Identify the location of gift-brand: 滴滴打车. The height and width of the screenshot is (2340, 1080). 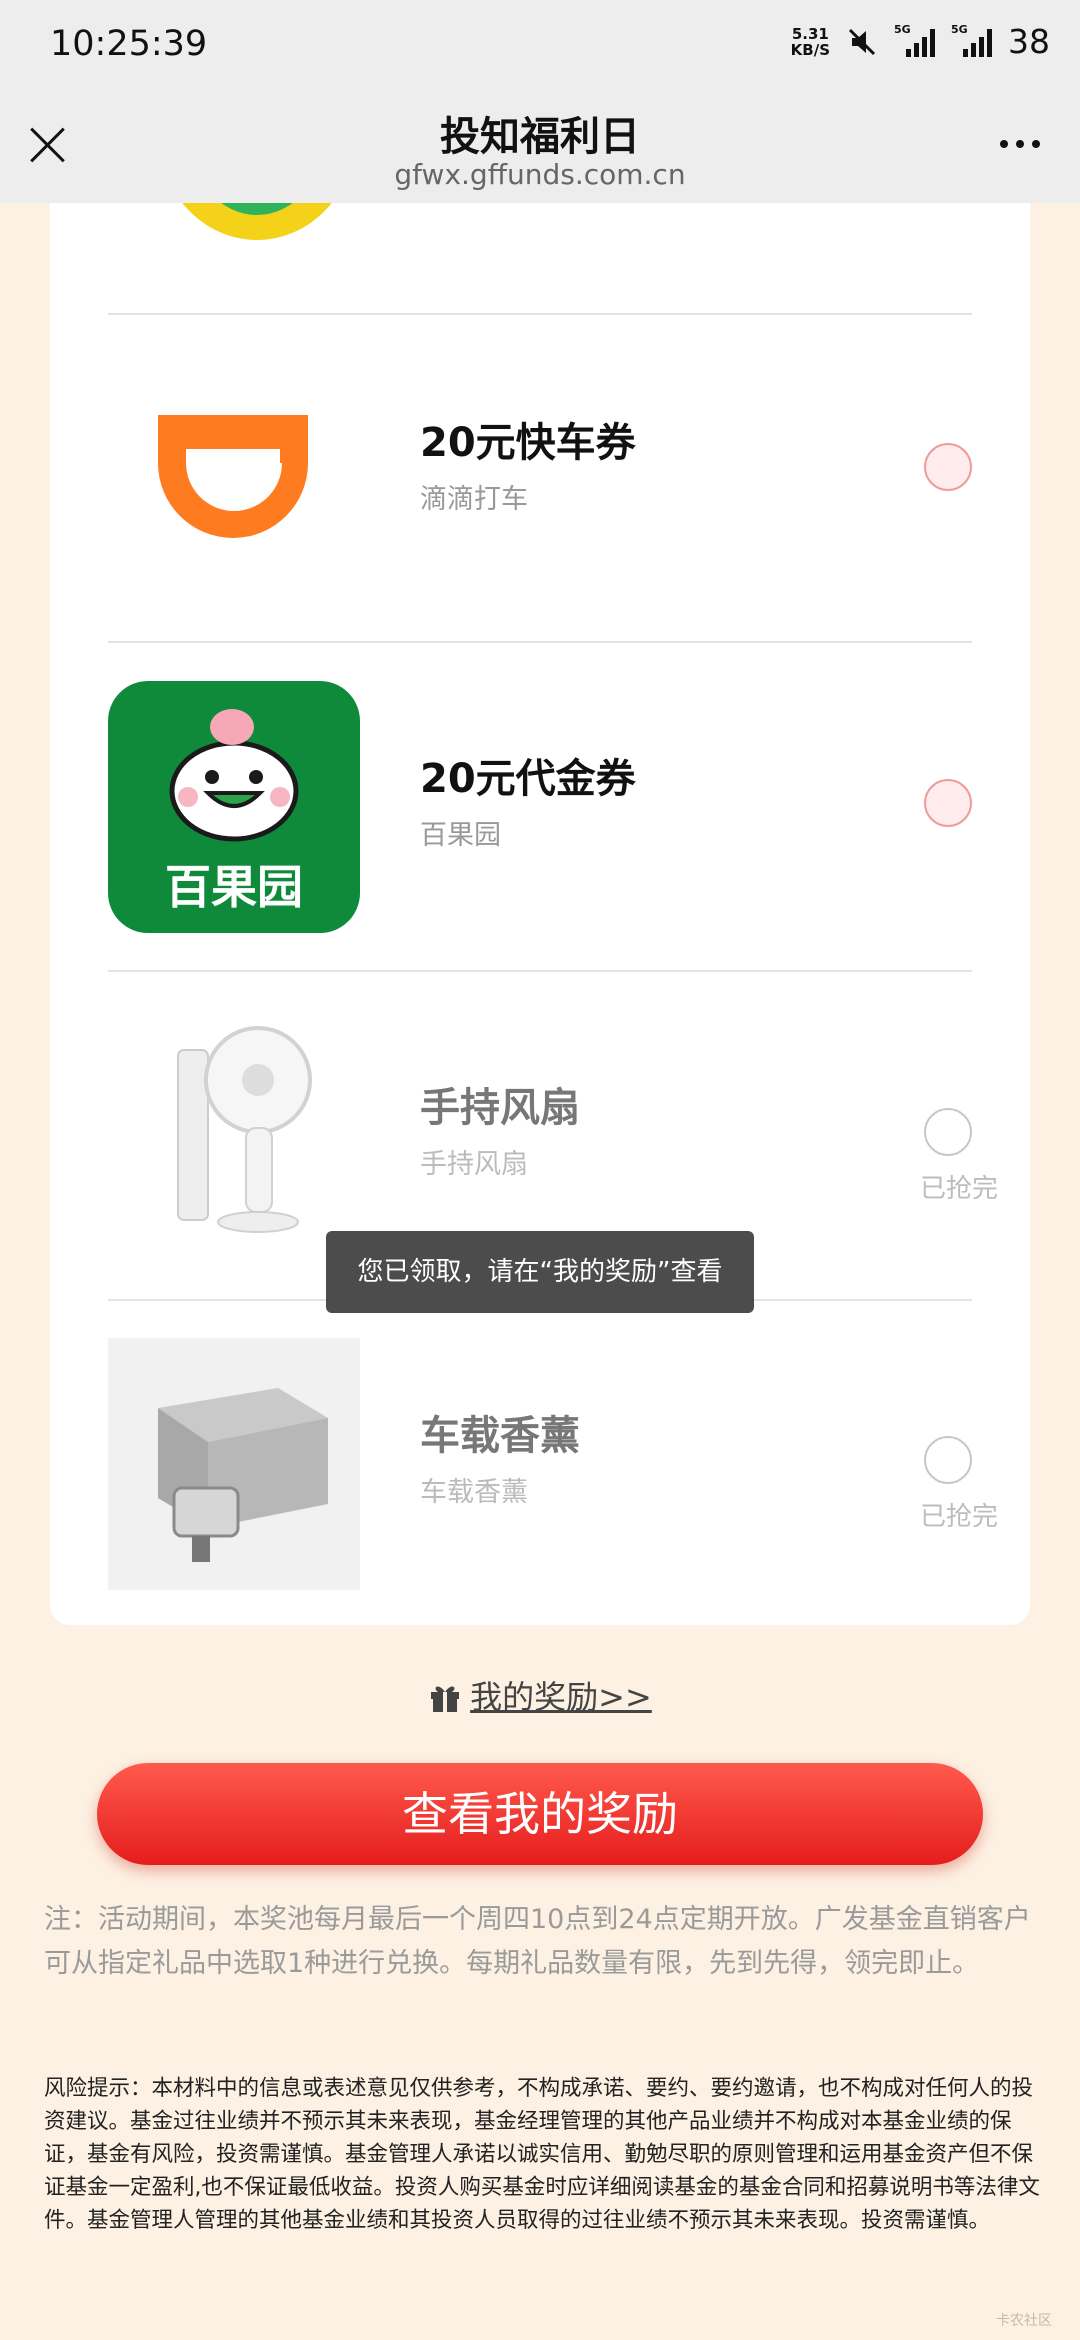
(474, 499).